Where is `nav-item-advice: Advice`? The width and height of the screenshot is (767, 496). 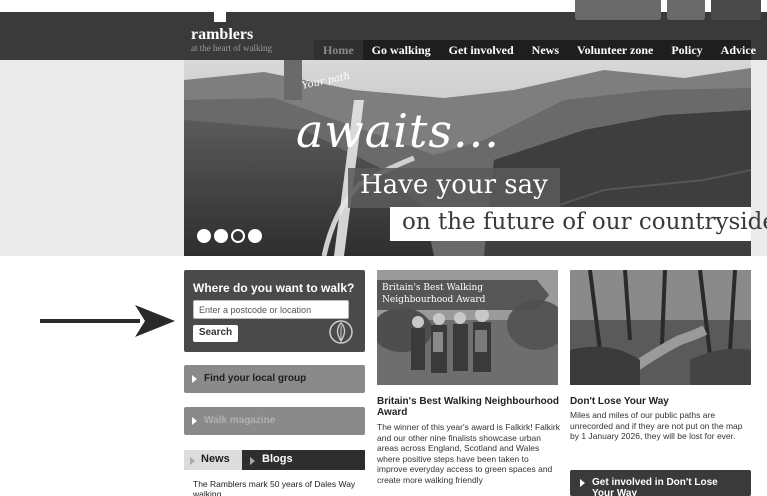
nav-item-advice: Advice is located at coordinates (738, 50).